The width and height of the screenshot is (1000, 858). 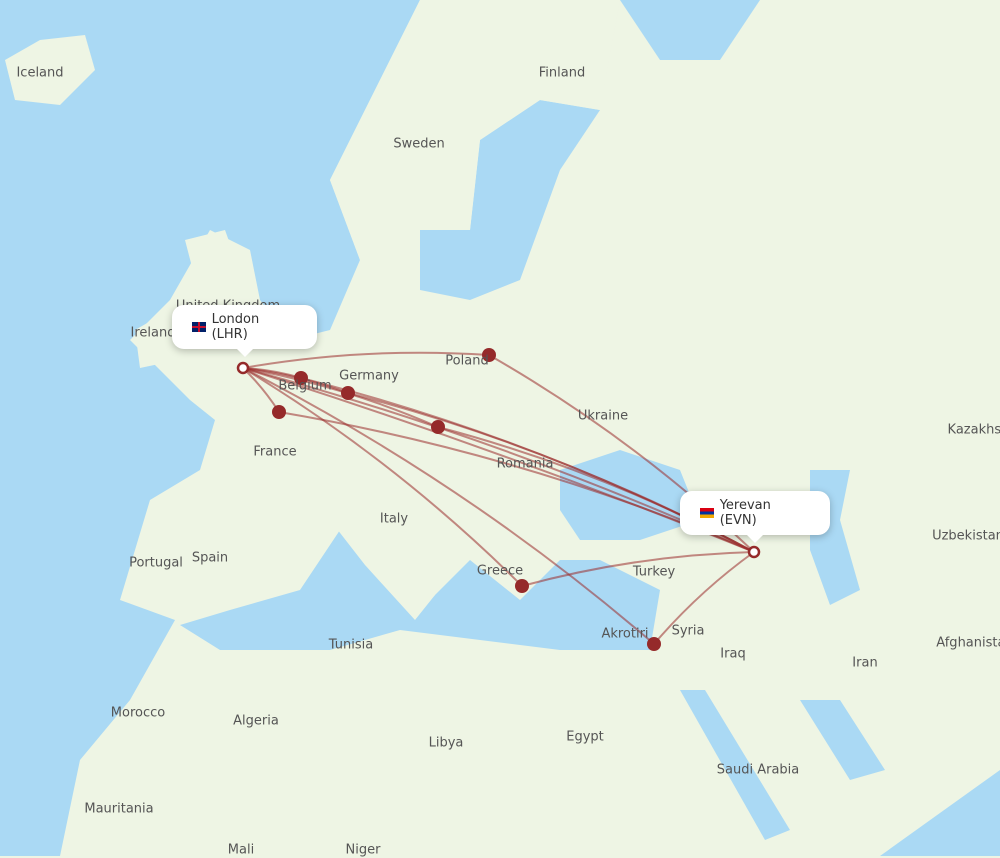 What do you see at coordinates (446, 743) in the screenshot?
I see `place-label: Libya` at bounding box center [446, 743].